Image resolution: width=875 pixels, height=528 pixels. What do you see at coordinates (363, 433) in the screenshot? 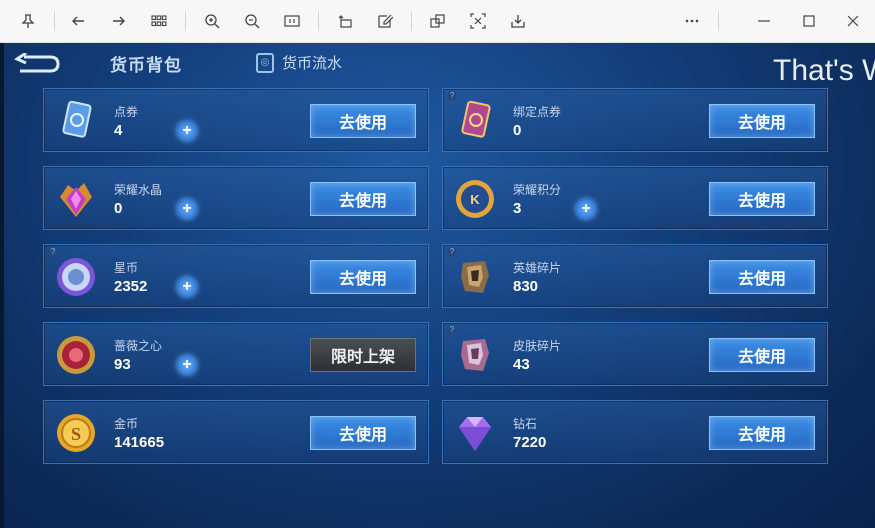
I see `use-gold-coin-button: 去使用` at bounding box center [363, 433].